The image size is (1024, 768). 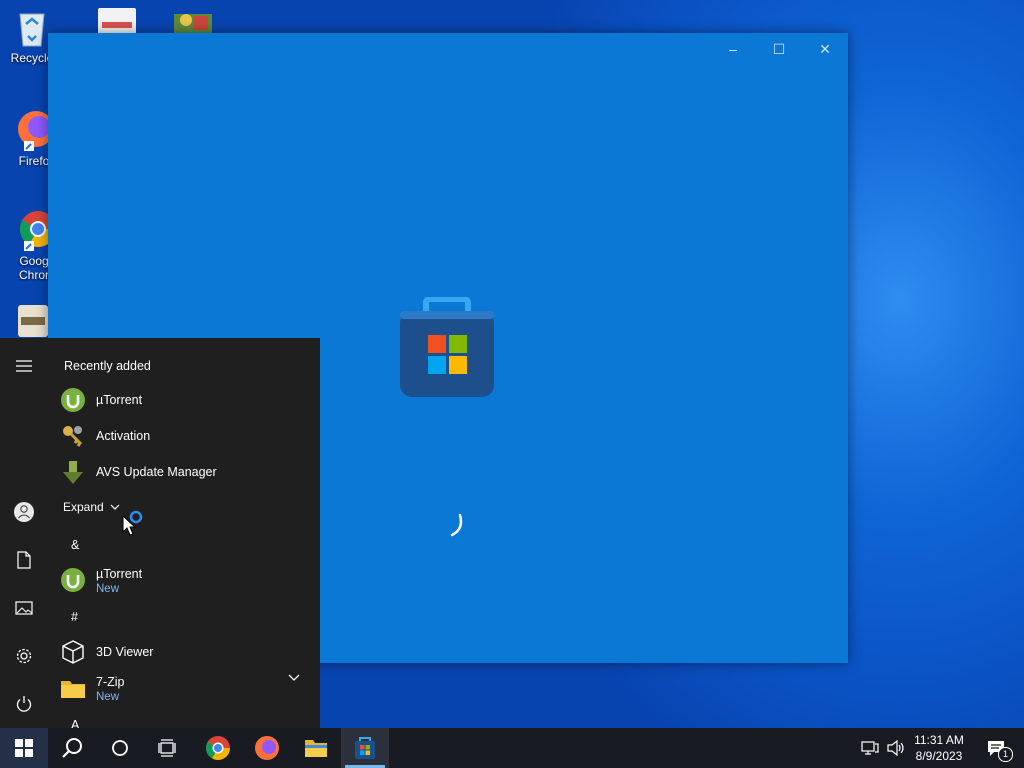 I want to click on pictures-icon, so click(x=24, y=608).